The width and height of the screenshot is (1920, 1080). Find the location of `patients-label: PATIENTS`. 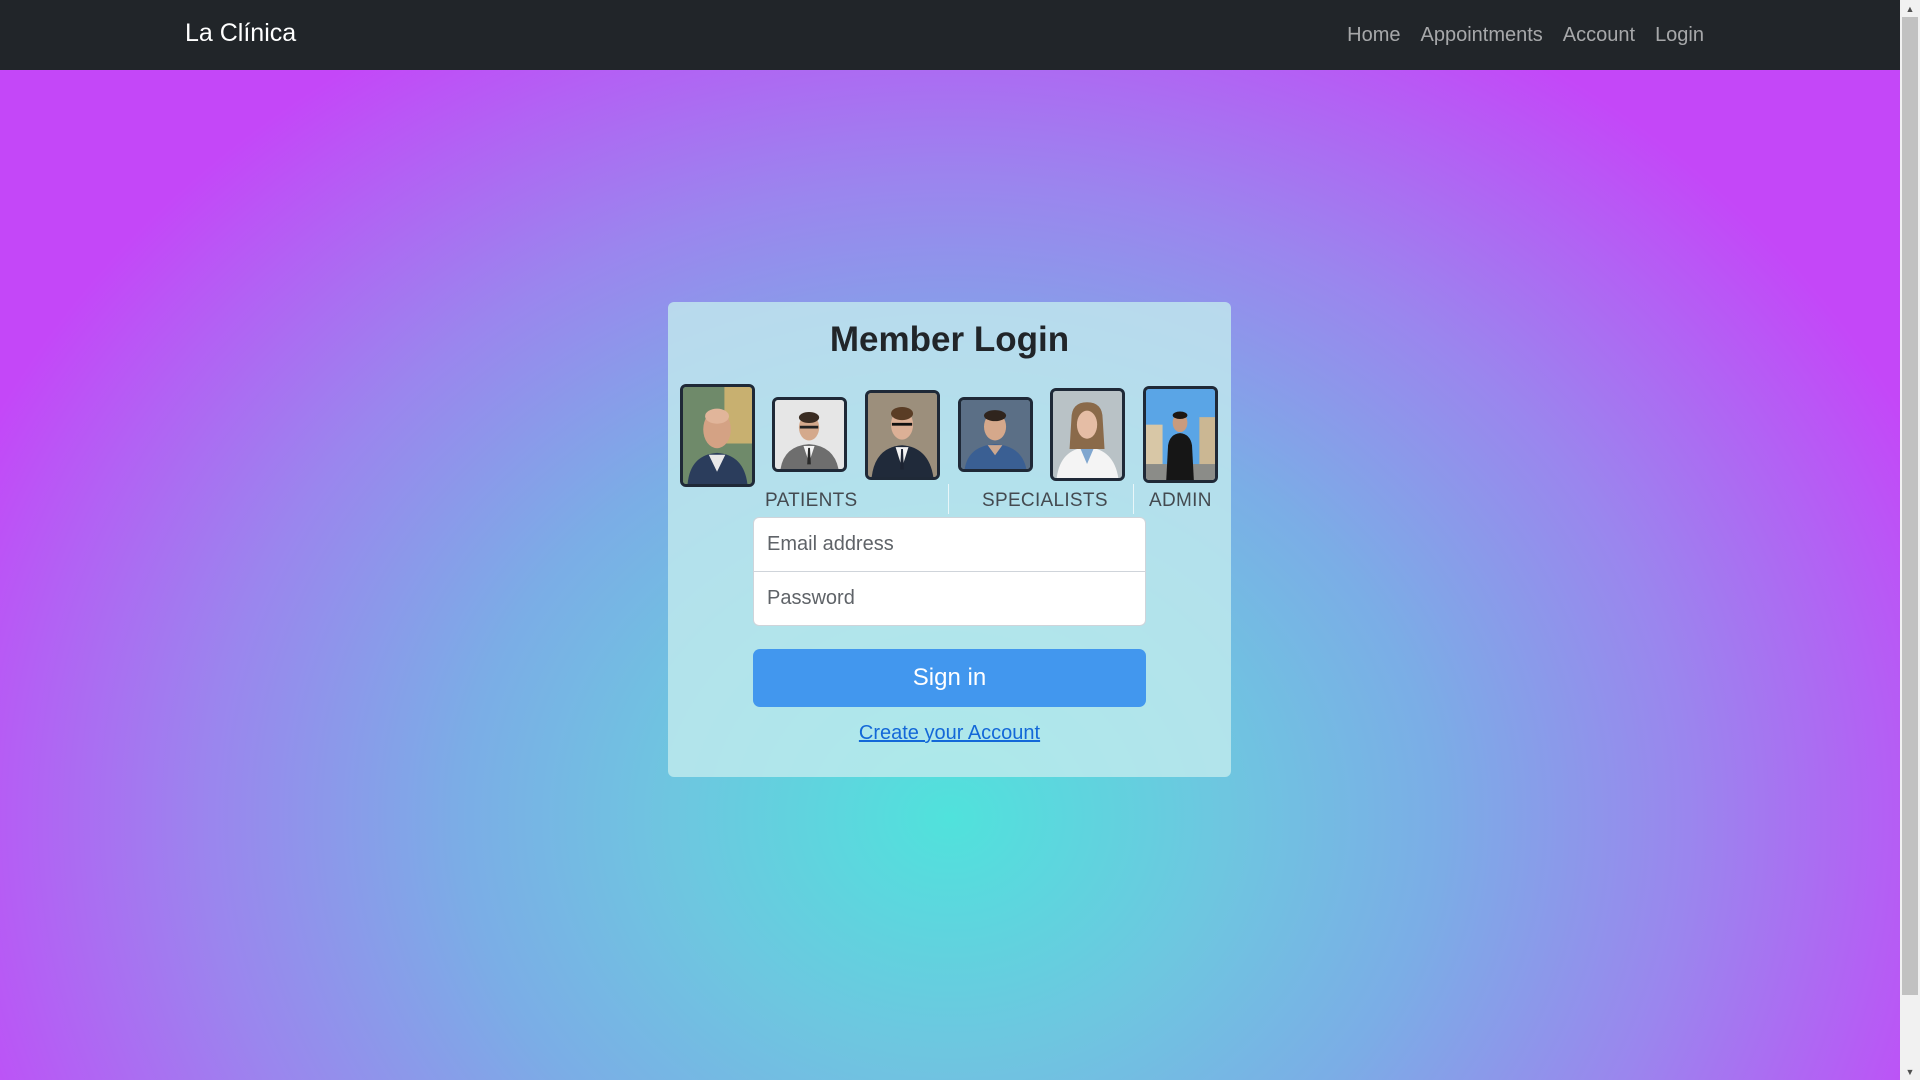

patients-label: PATIENTS is located at coordinates (811, 500).